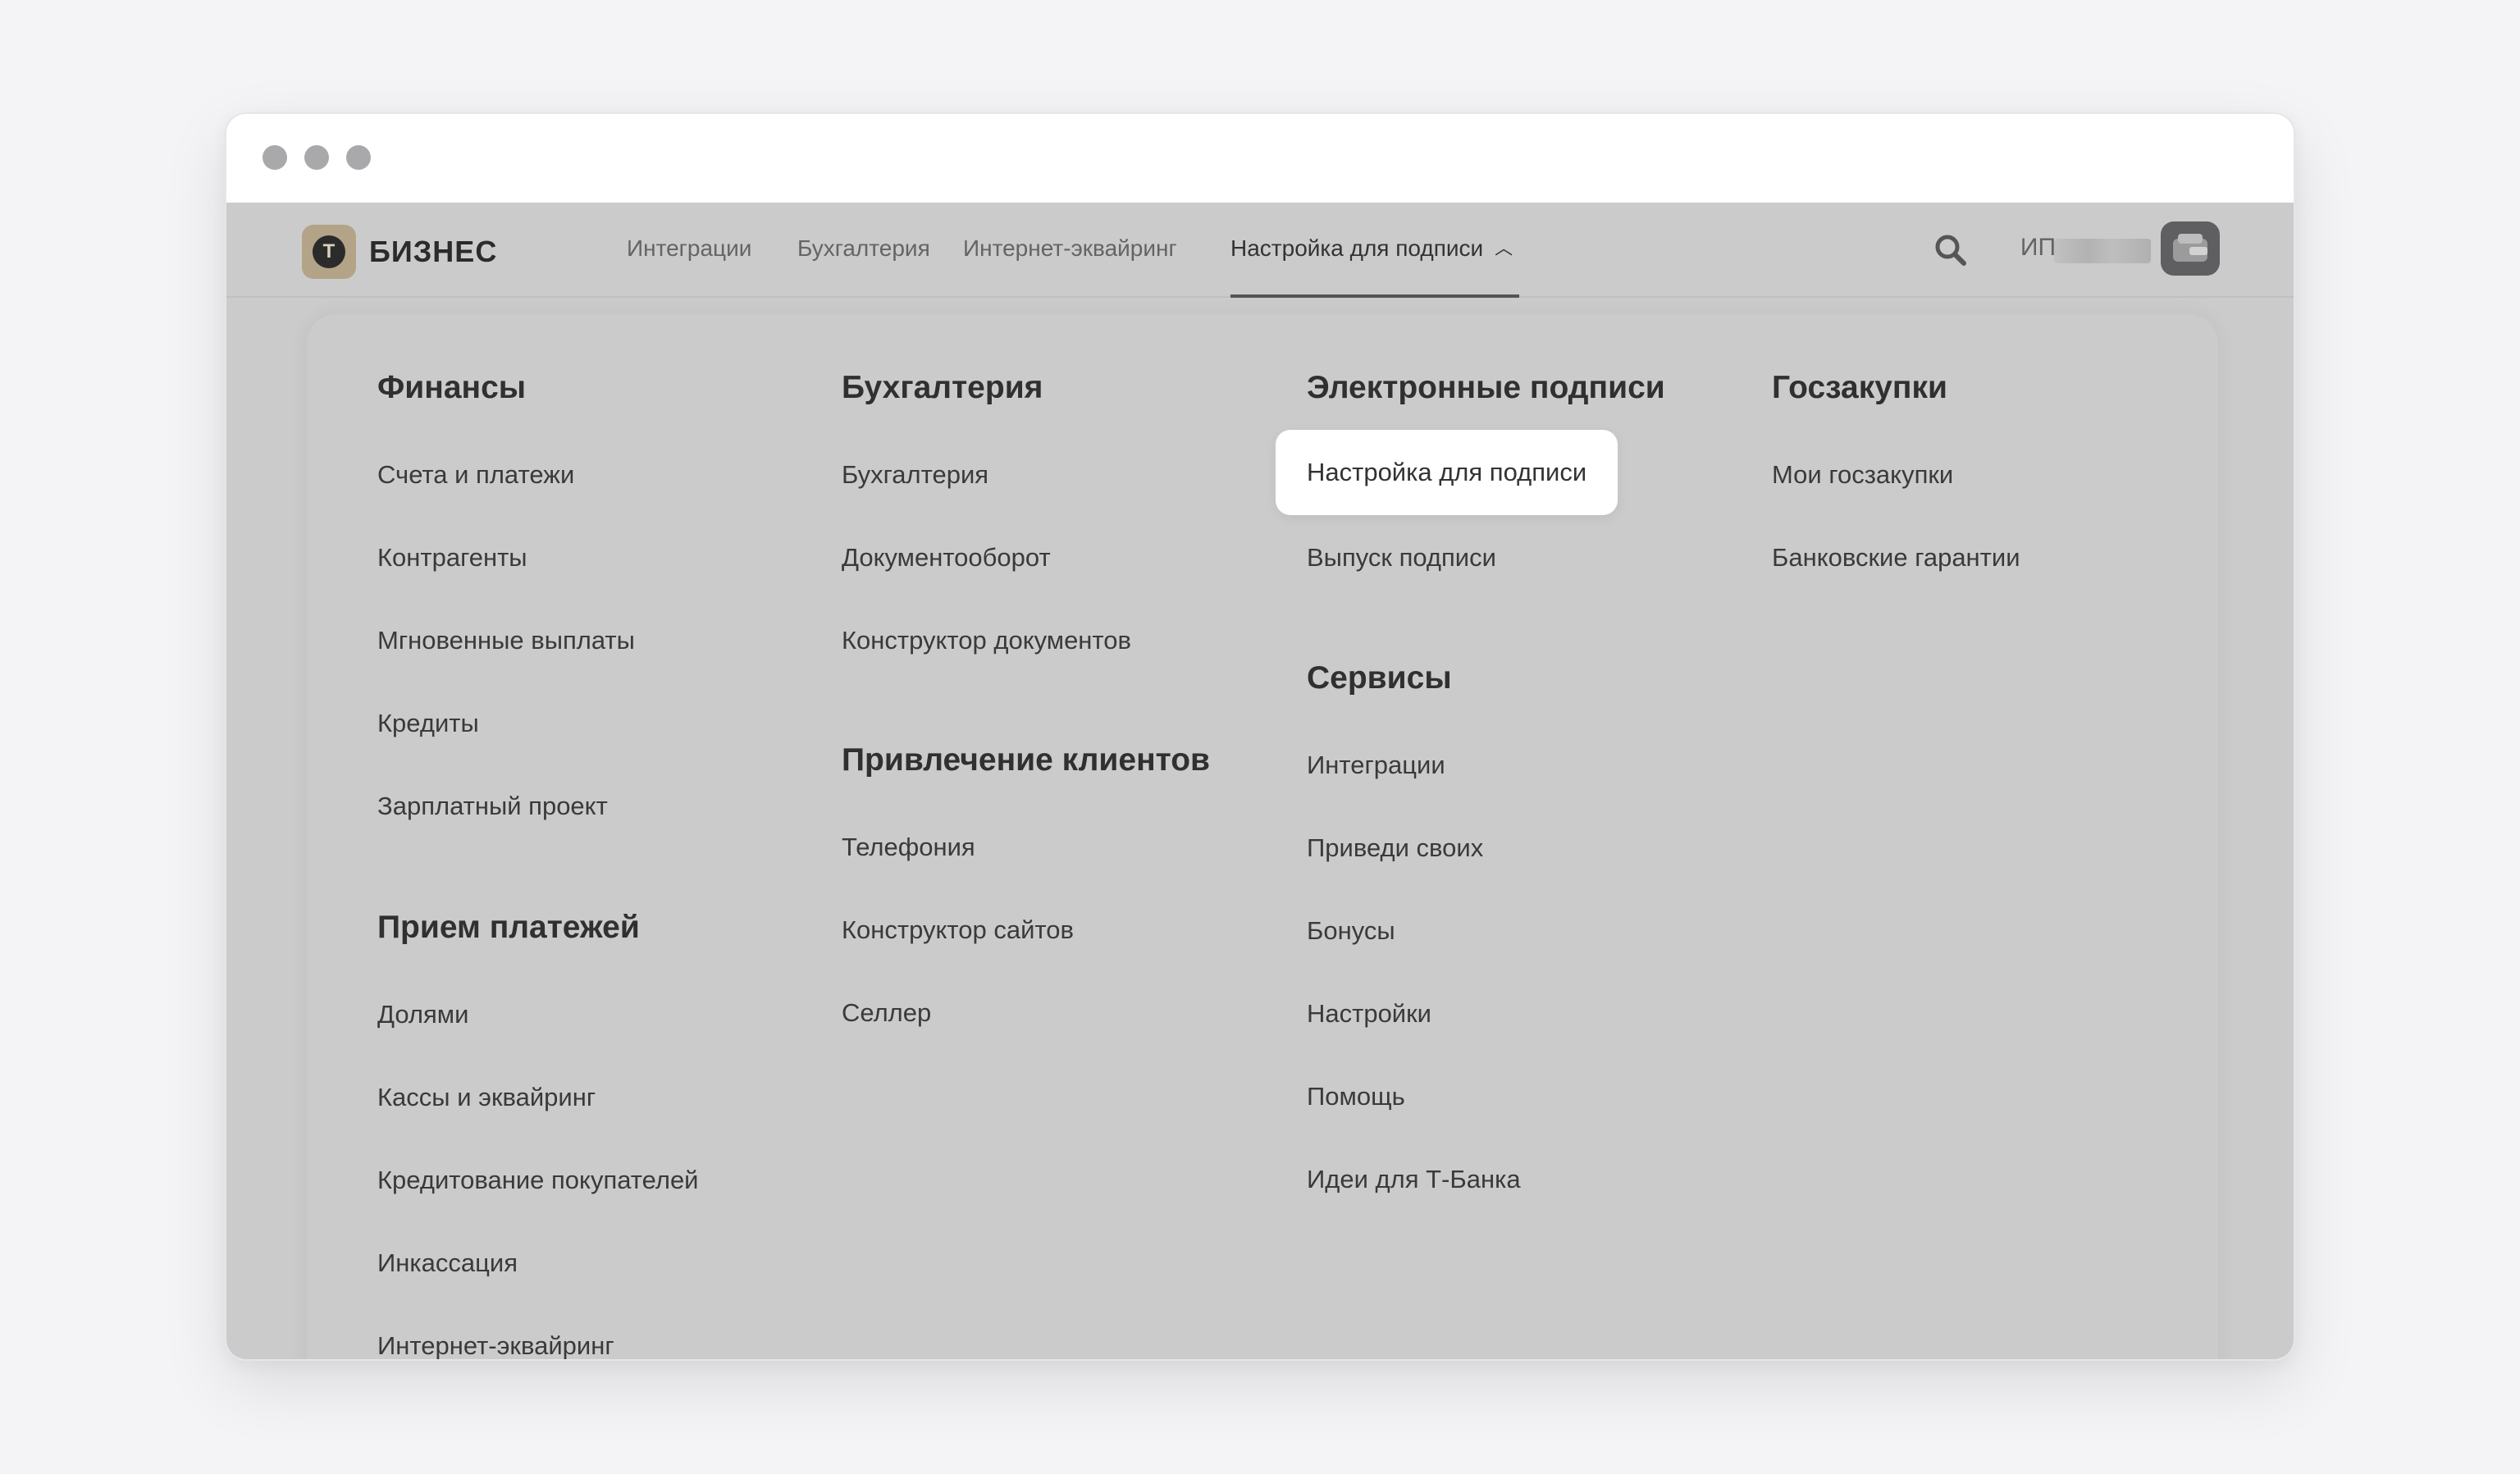  I want to click on menu-item: Бонусы, so click(1351, 931).